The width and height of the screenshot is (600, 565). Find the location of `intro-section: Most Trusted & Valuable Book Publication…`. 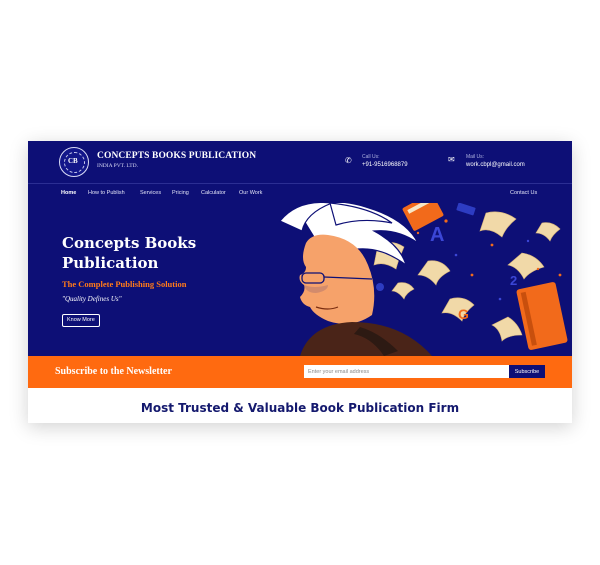

intro-section: Most Trusted & Valuable Book Publication… is located at coordinates (300, 405).